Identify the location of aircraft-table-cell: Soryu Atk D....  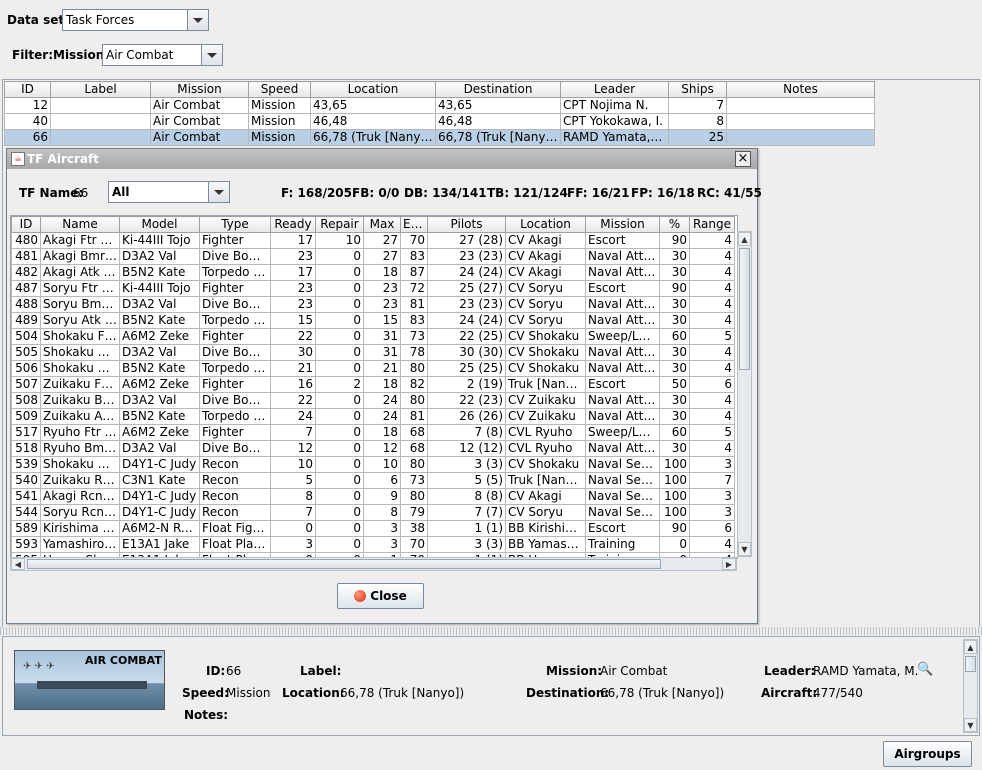
(80, 320).